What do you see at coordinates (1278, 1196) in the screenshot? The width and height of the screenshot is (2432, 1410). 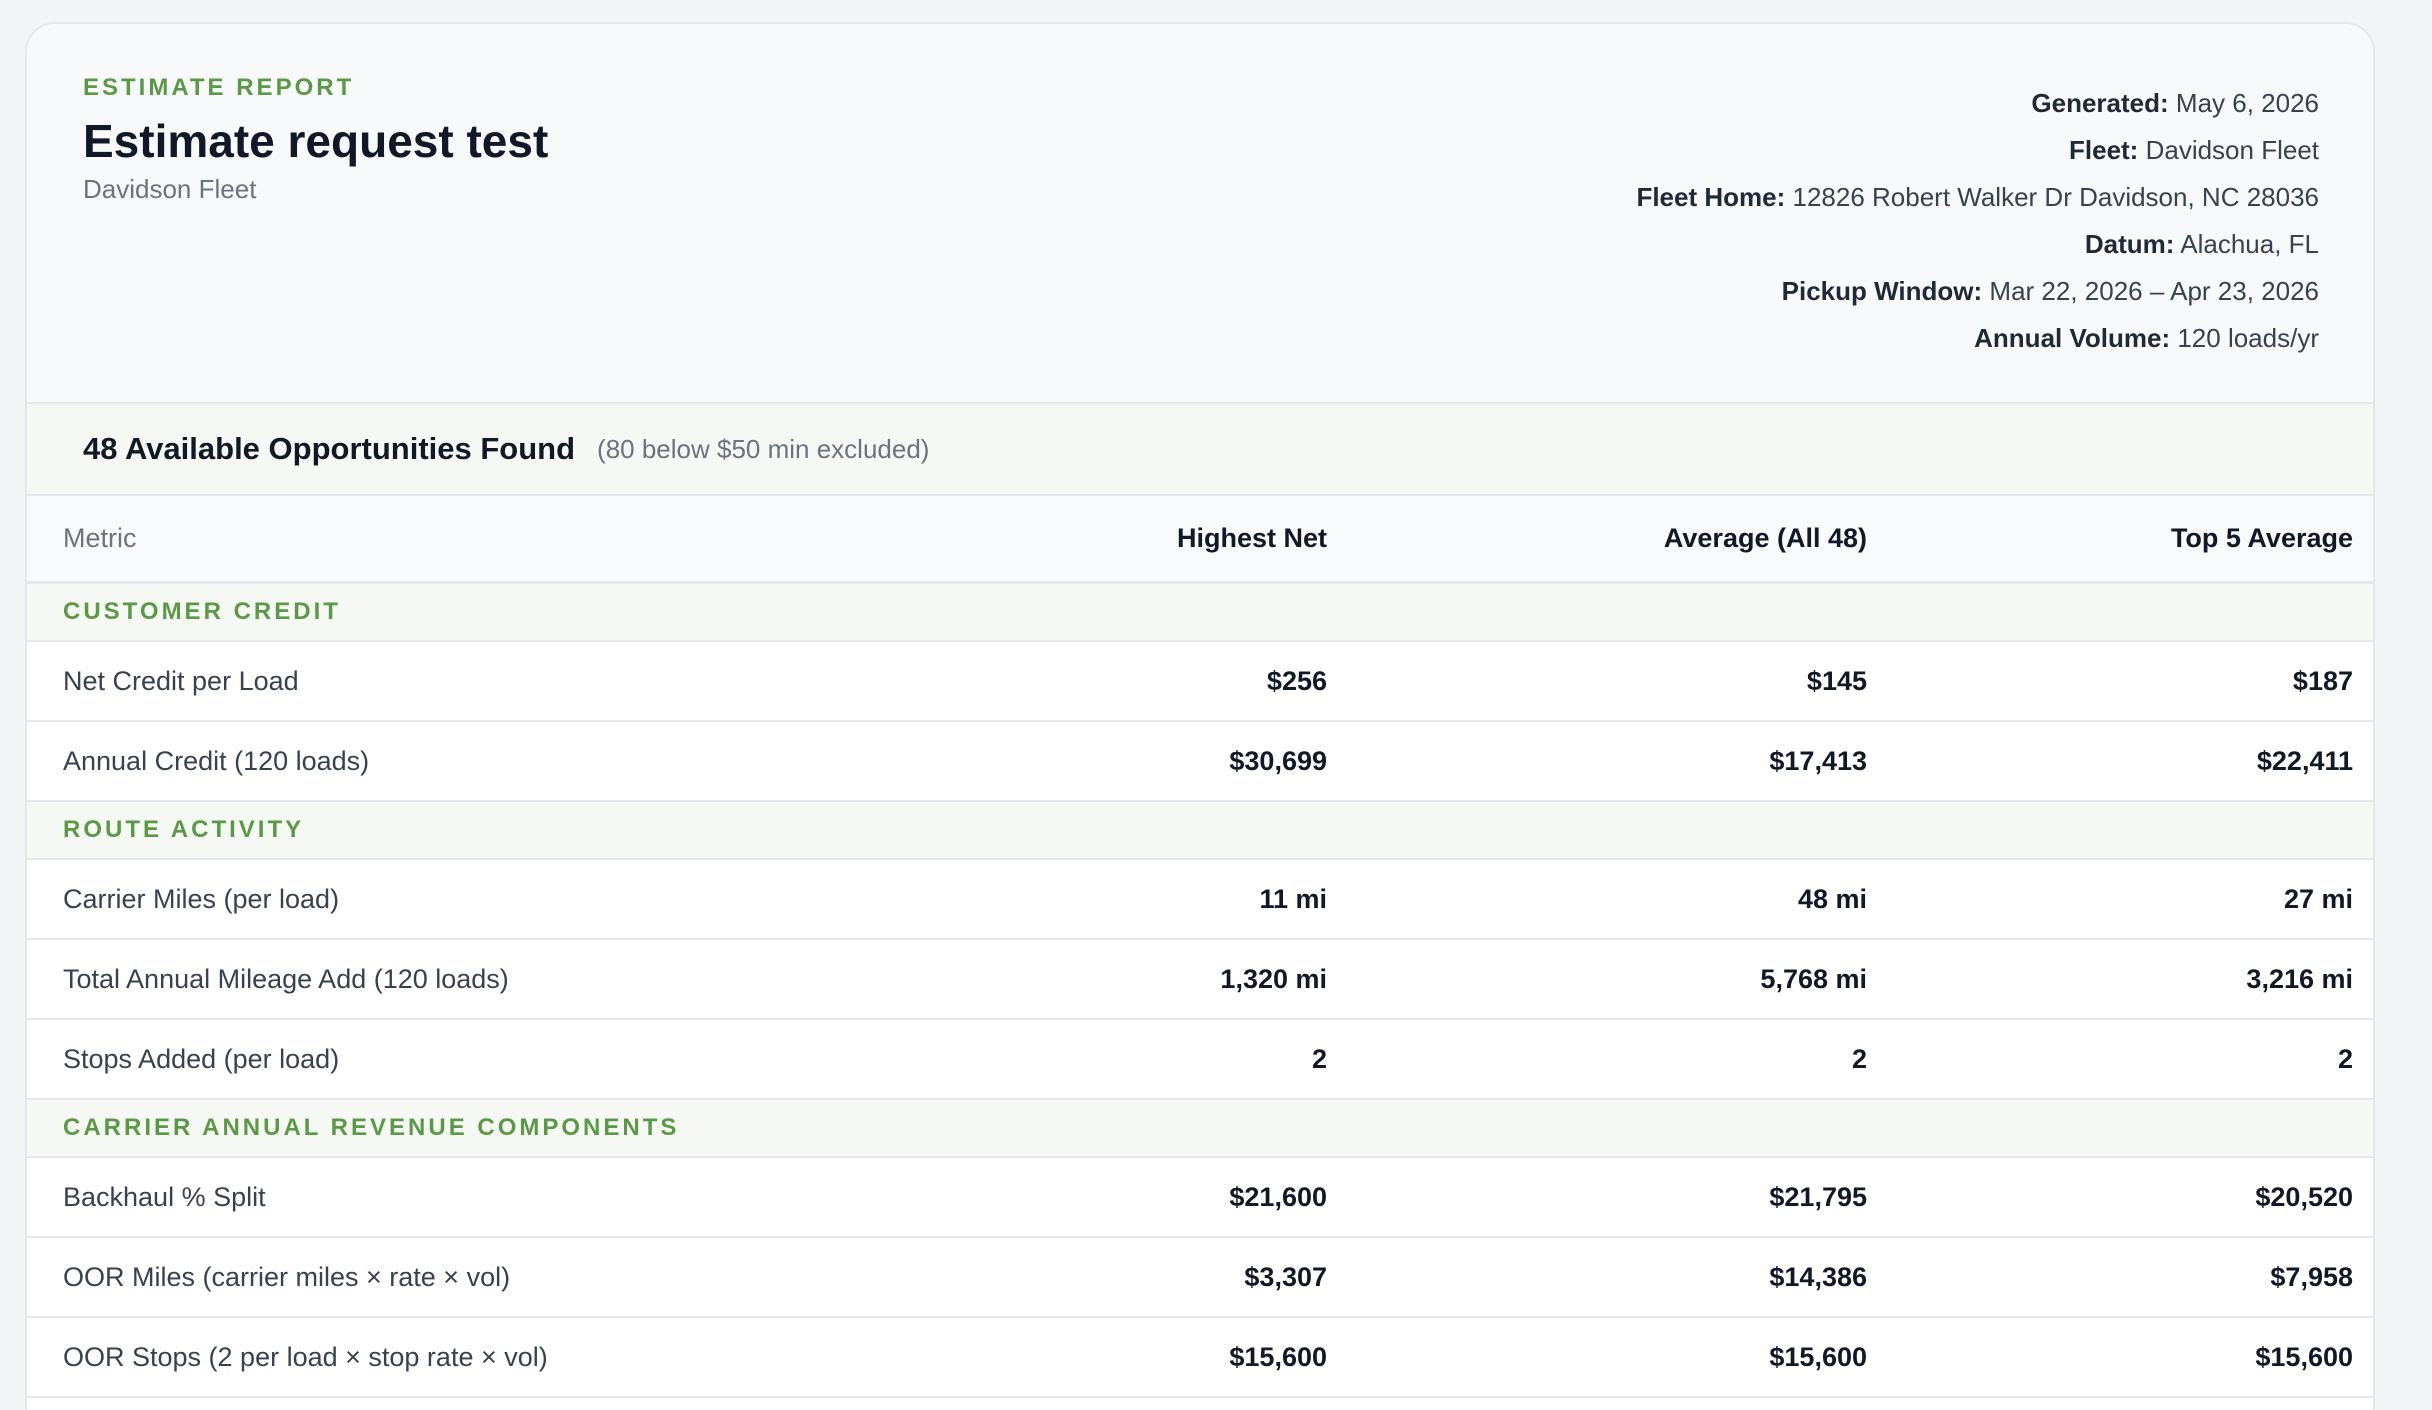 I see `row-highest-net: $21,600` at bounding box center [1278, 1196].